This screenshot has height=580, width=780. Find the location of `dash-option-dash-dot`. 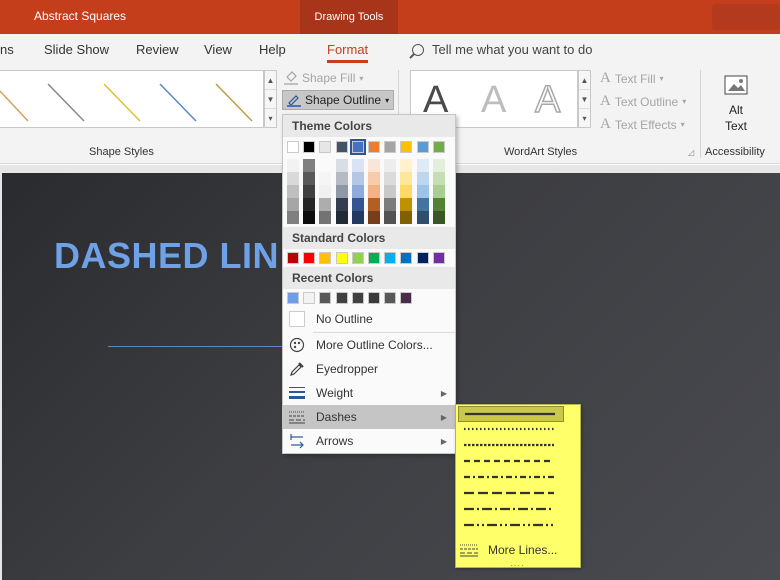

dash-option-dash-dot is located at coordinates (511, 478).